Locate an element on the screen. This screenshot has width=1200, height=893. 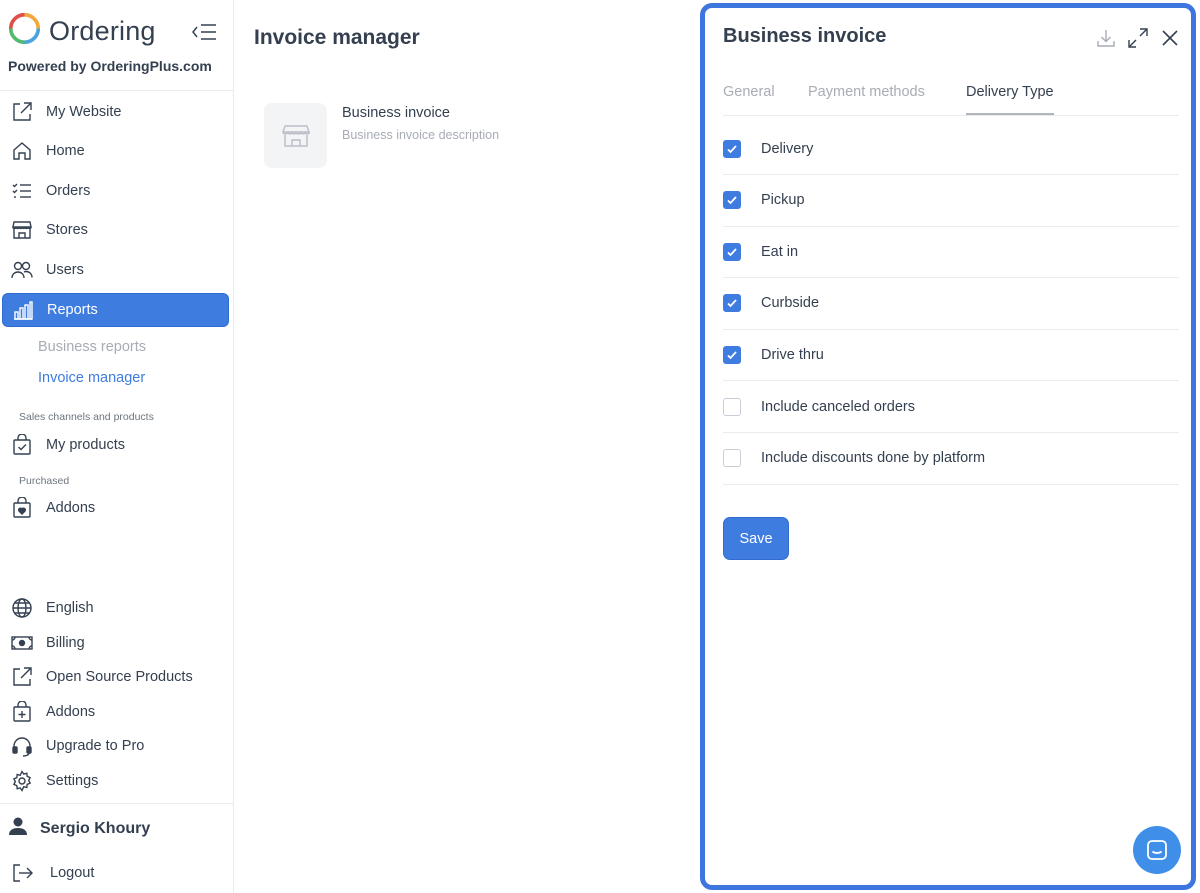
sidebar-item-label: Logout is located at coordinates (72, 873).